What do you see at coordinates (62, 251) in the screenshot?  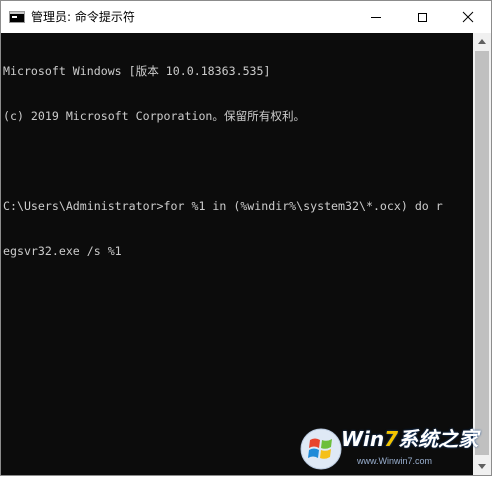 I see `console-line: egsvr32.exe /s %1` at bounding box center [62, 251].